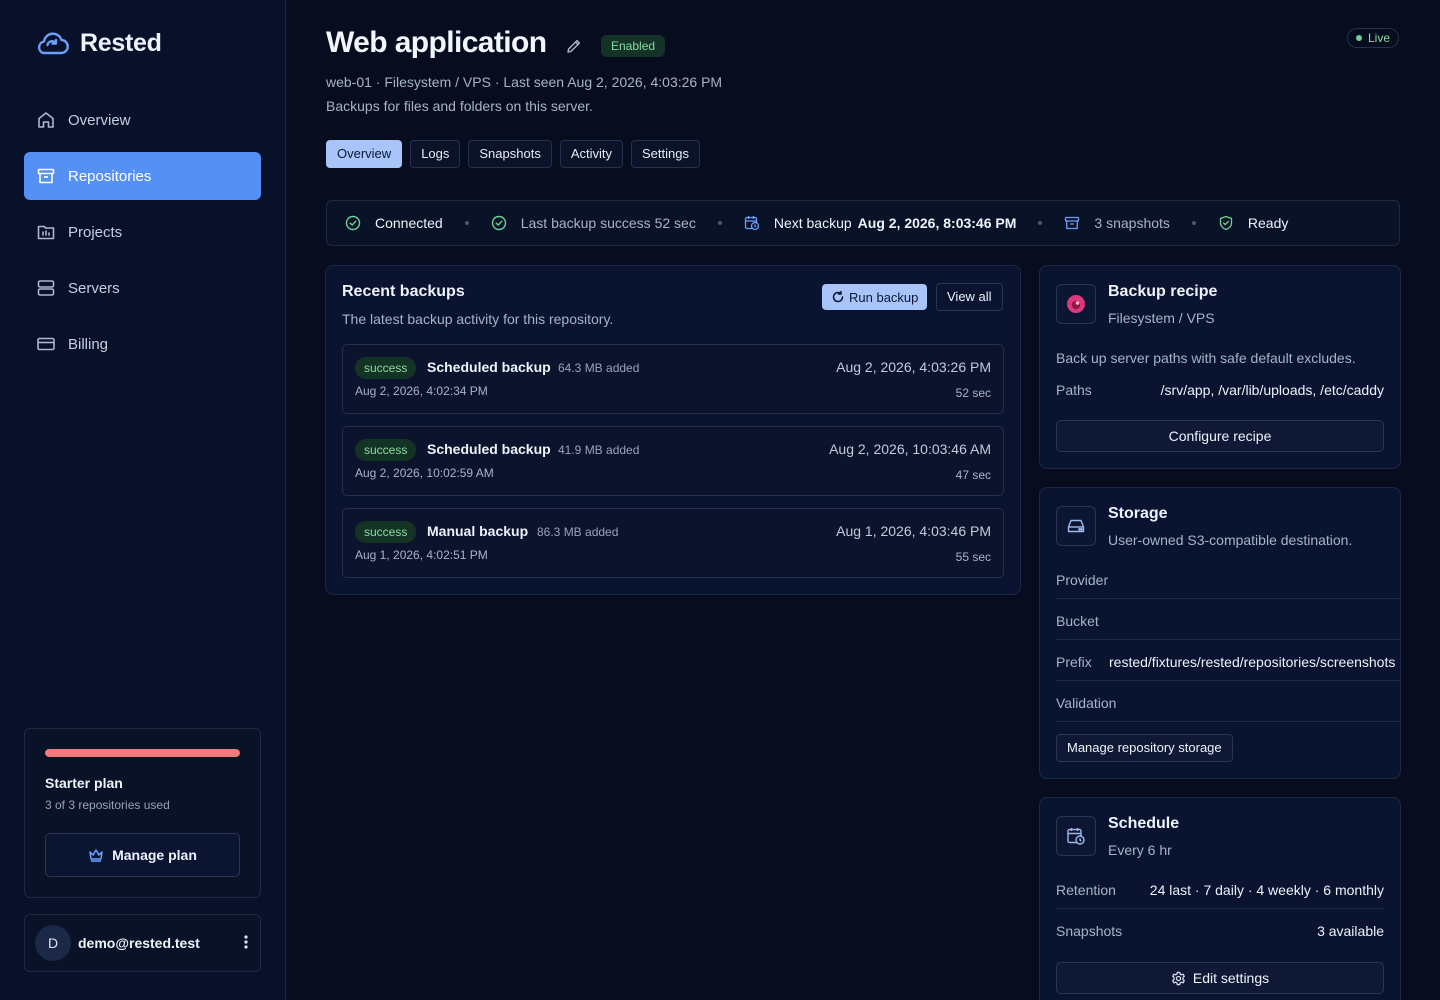  Describe the element at coordinates (46, 344) in the screenshot. I see `credit-card-icon` at that location.